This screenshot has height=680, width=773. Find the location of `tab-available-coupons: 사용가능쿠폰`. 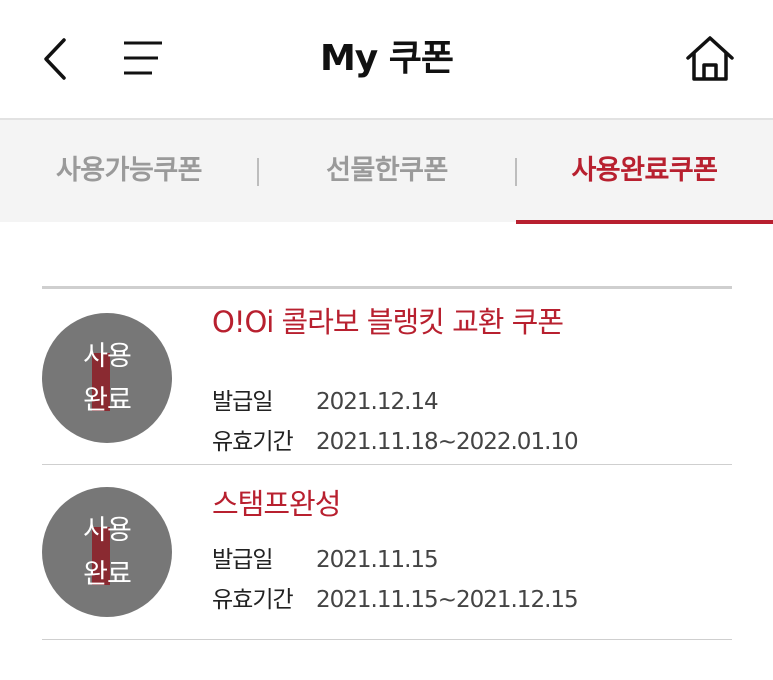

tab-available-coupons: 사용가능쿠폰 is located at coordinates (129, 171).